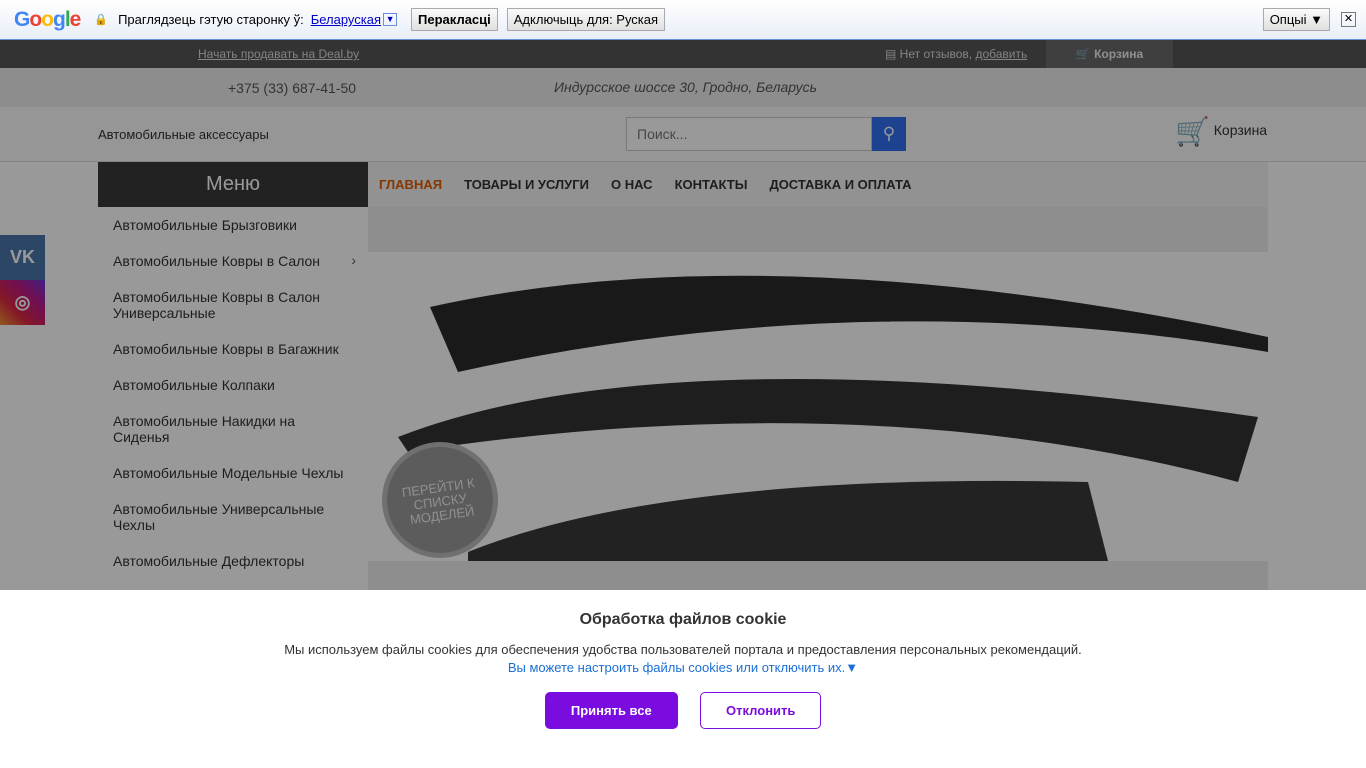 The width and height of the screenshot is (1366, 768). Describe the element at coordinates (1296, 19) in the screenshot. I see `options-button: Опцыі ▼` at that location.